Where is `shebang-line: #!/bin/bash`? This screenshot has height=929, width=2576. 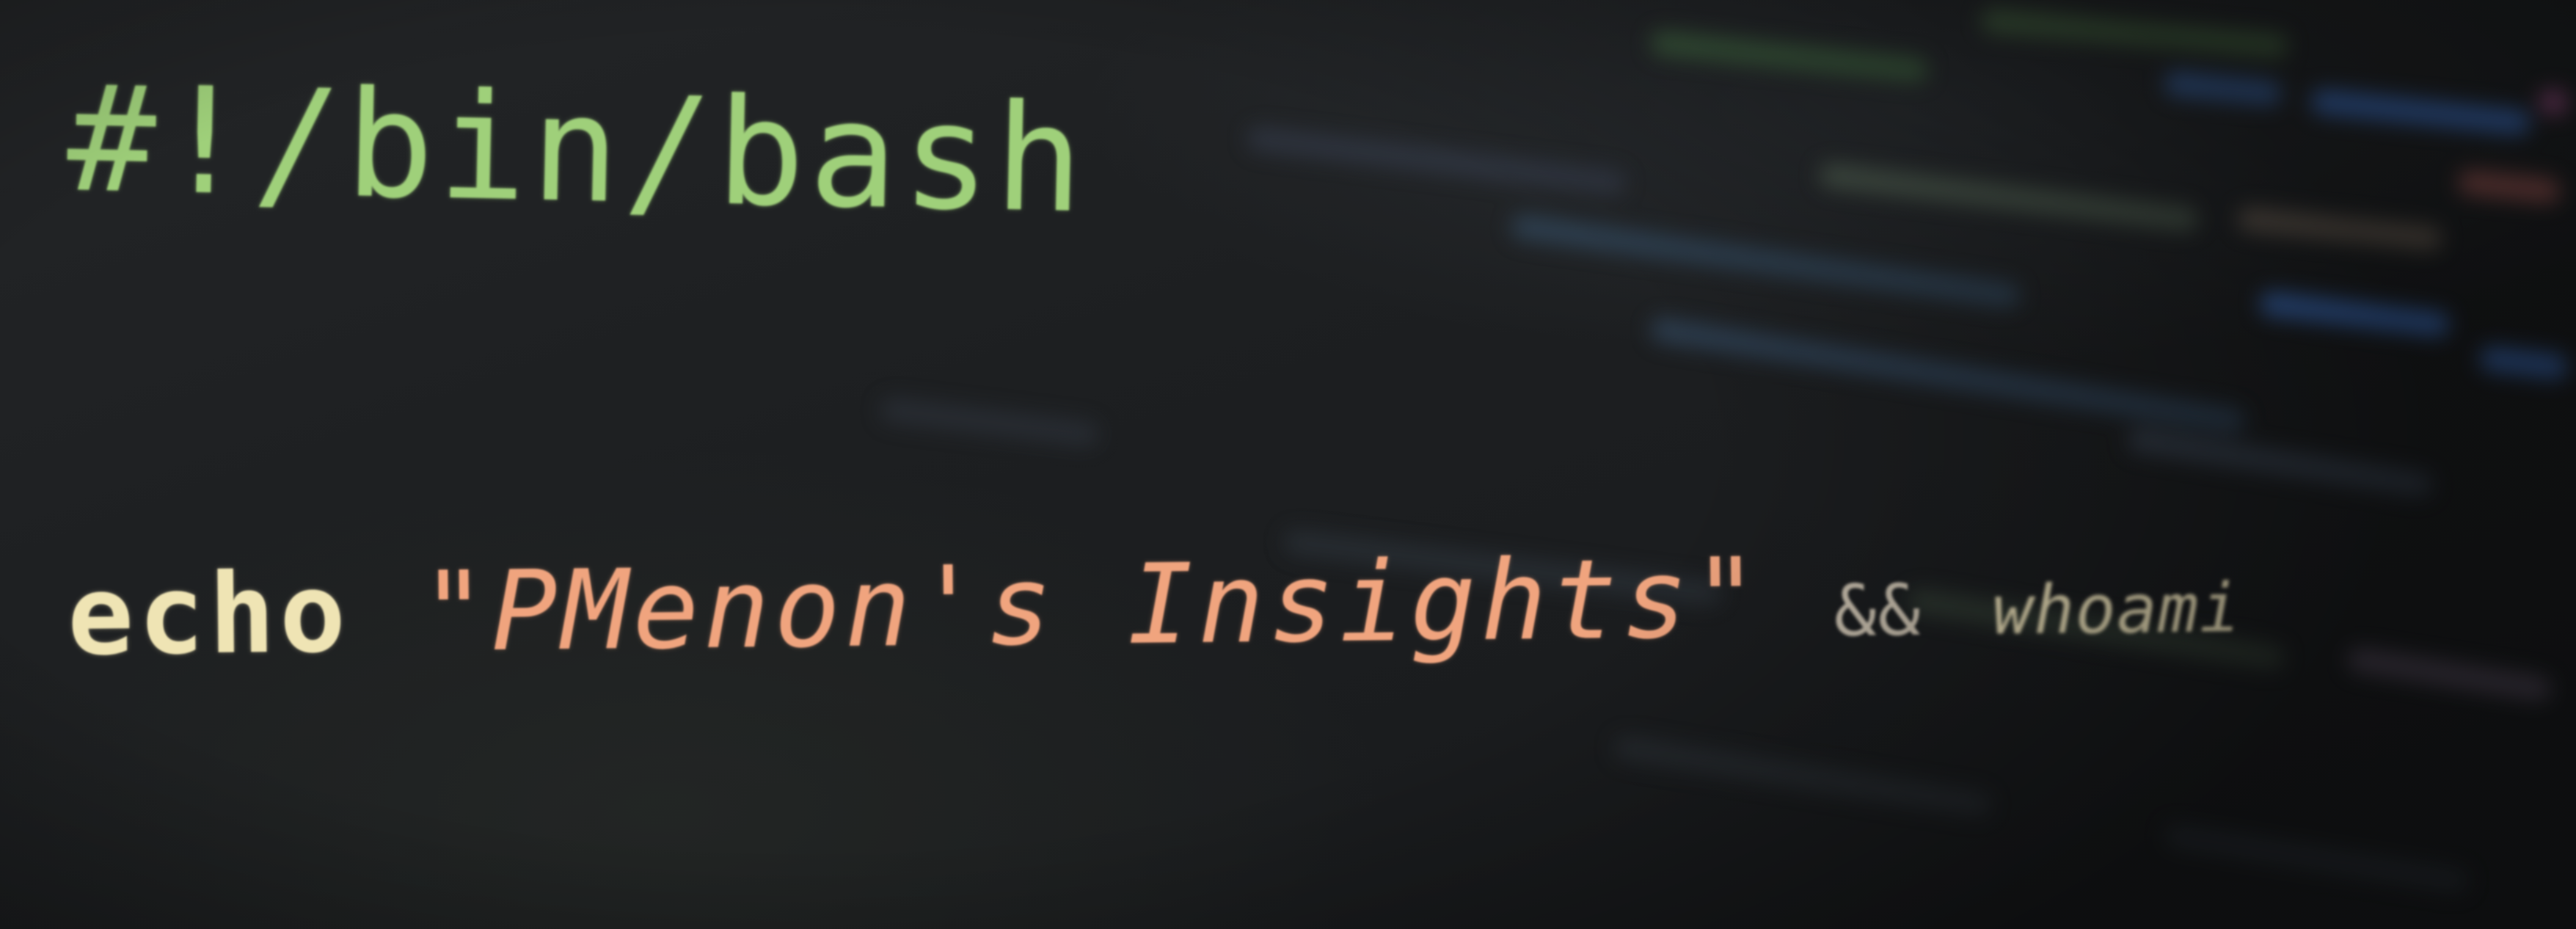
shebang-line: #!/bin/bash is located at coordinates (578, 150).